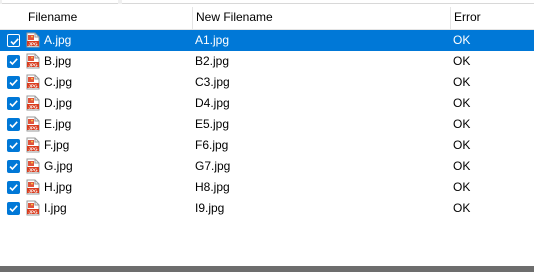  What do you see at coordinates (212, 82) in the screenshot?
I see `new-filename-cell: C3.jpg` at bounding box center [212, 82].